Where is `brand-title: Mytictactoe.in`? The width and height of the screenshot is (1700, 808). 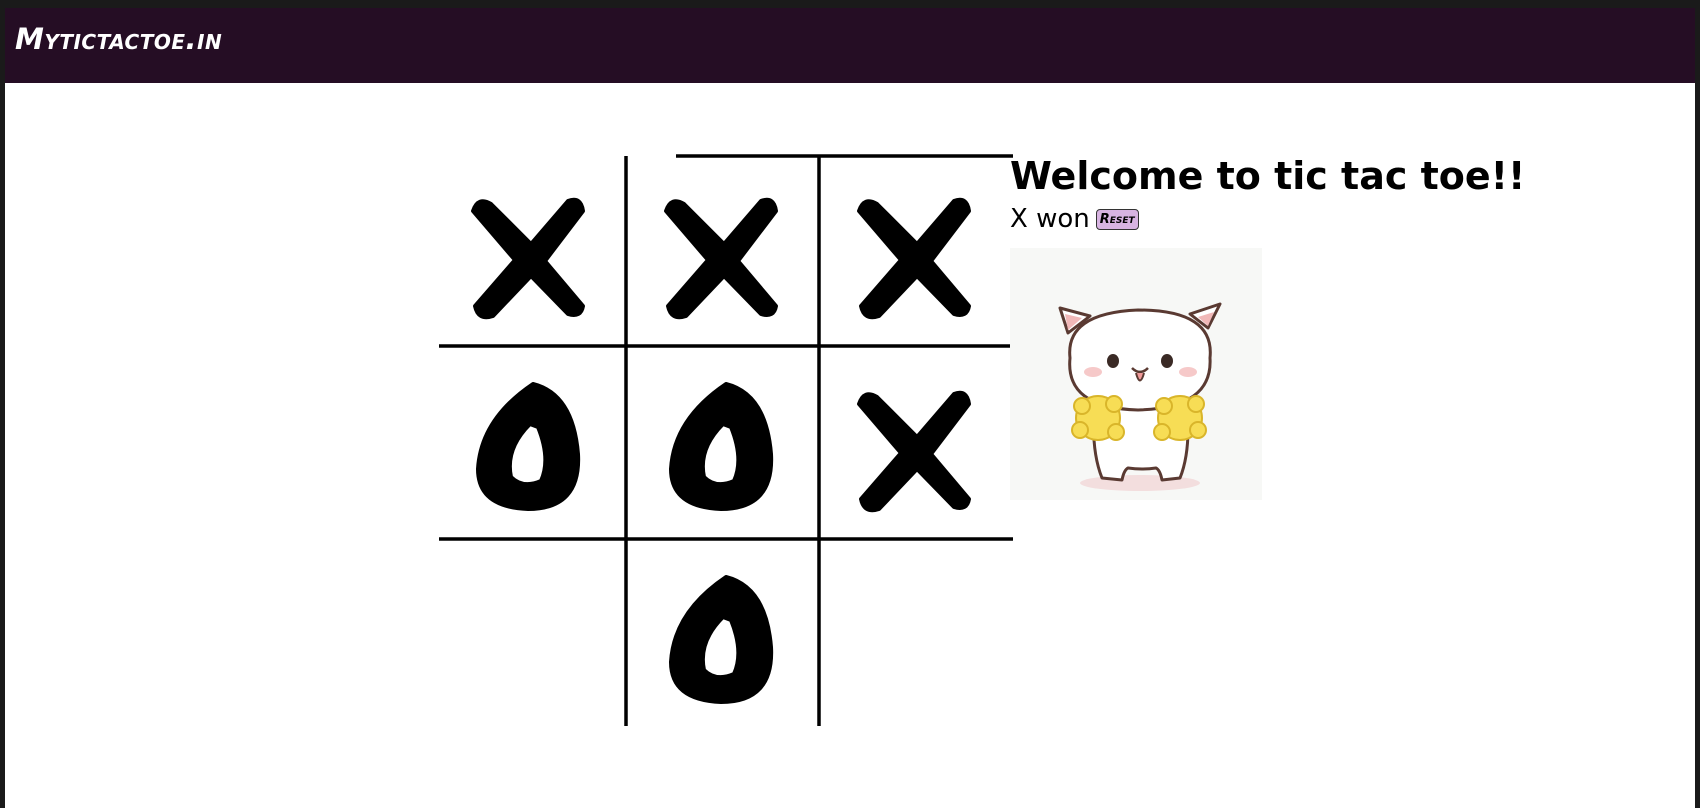 brand-title: Mytictactoe.in is located at coordinates (118, 39).